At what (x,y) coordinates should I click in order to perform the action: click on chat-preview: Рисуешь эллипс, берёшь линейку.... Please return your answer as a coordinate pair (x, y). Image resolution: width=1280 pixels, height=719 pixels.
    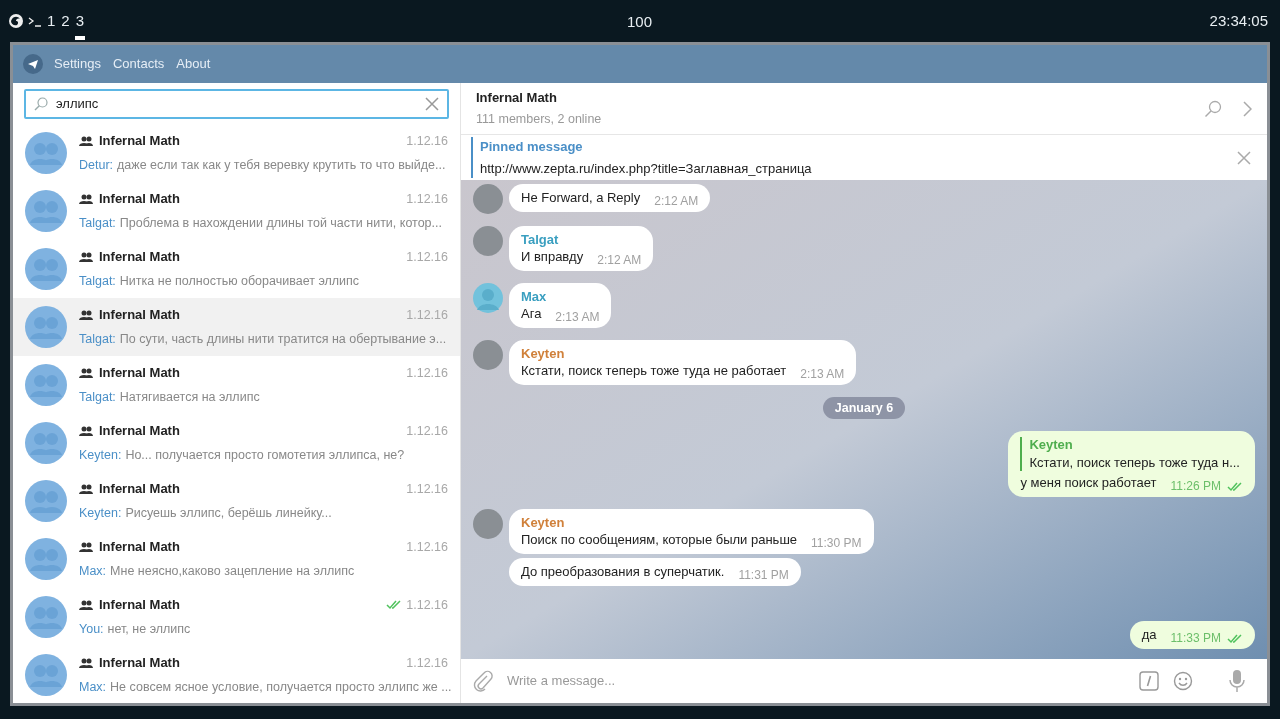
    Looking at the image, I should click on (228, 513).